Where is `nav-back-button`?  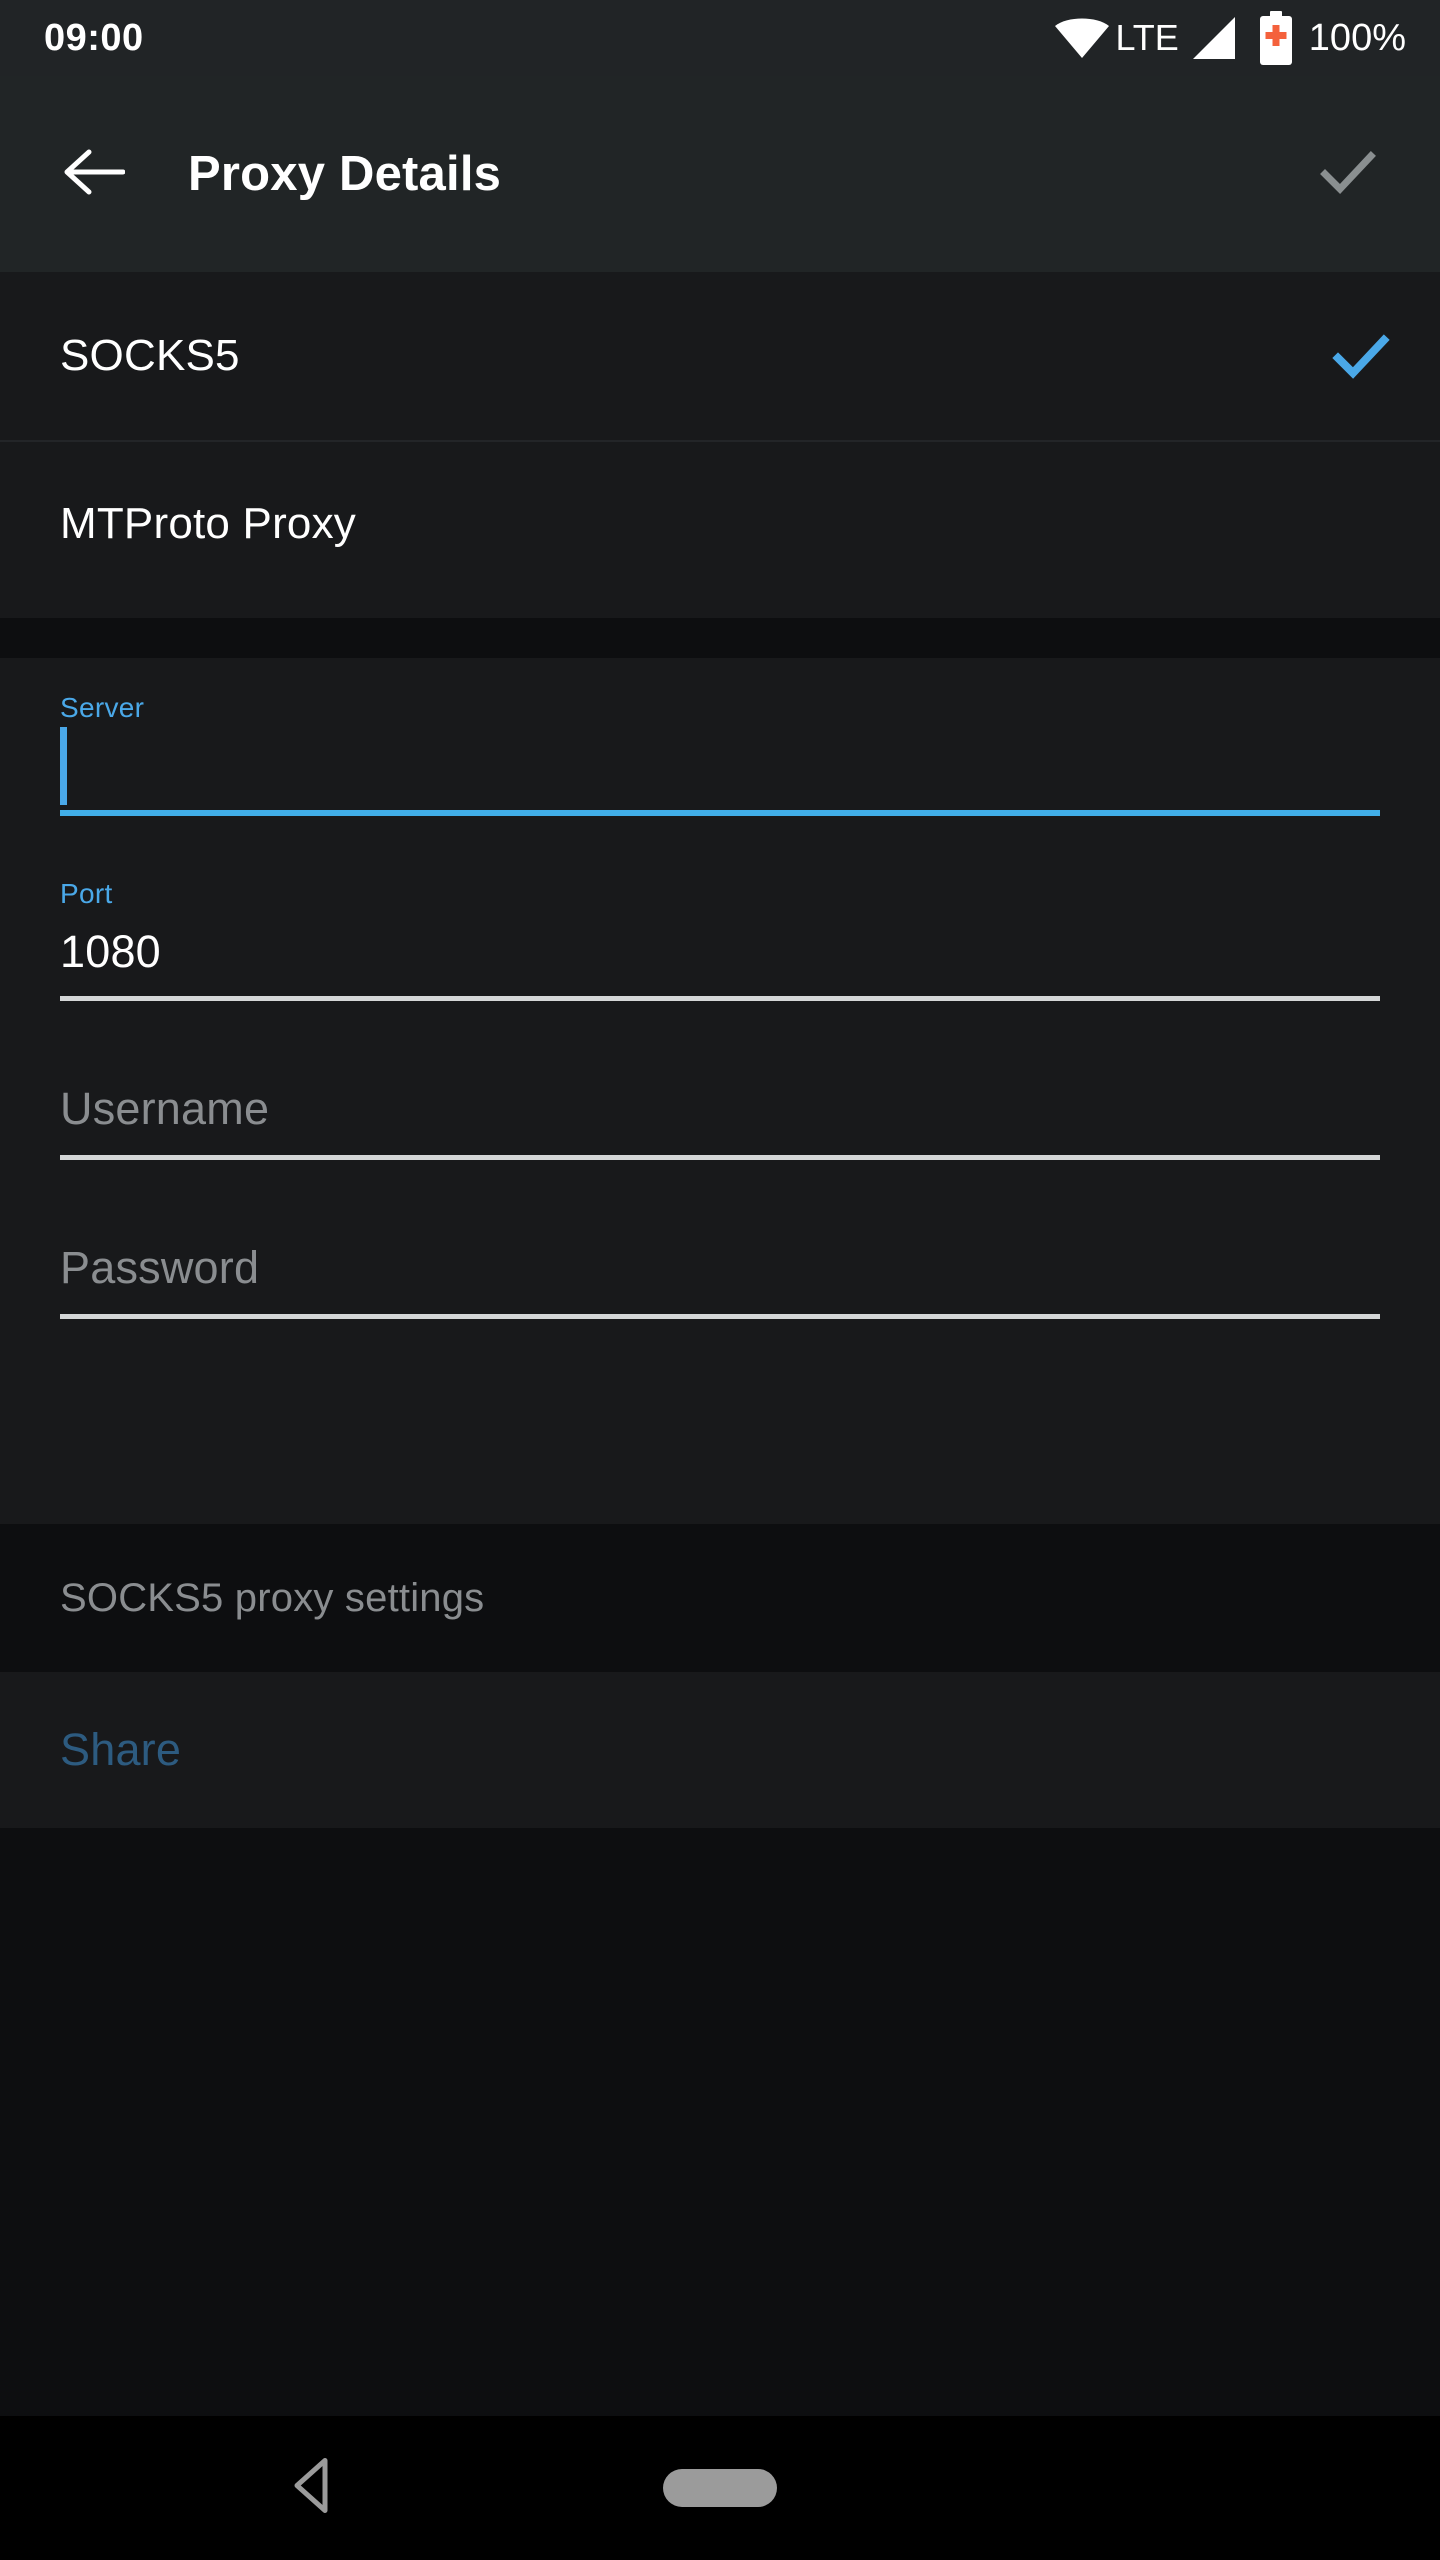
nav-back-button is located at coordinates (315, 2488).